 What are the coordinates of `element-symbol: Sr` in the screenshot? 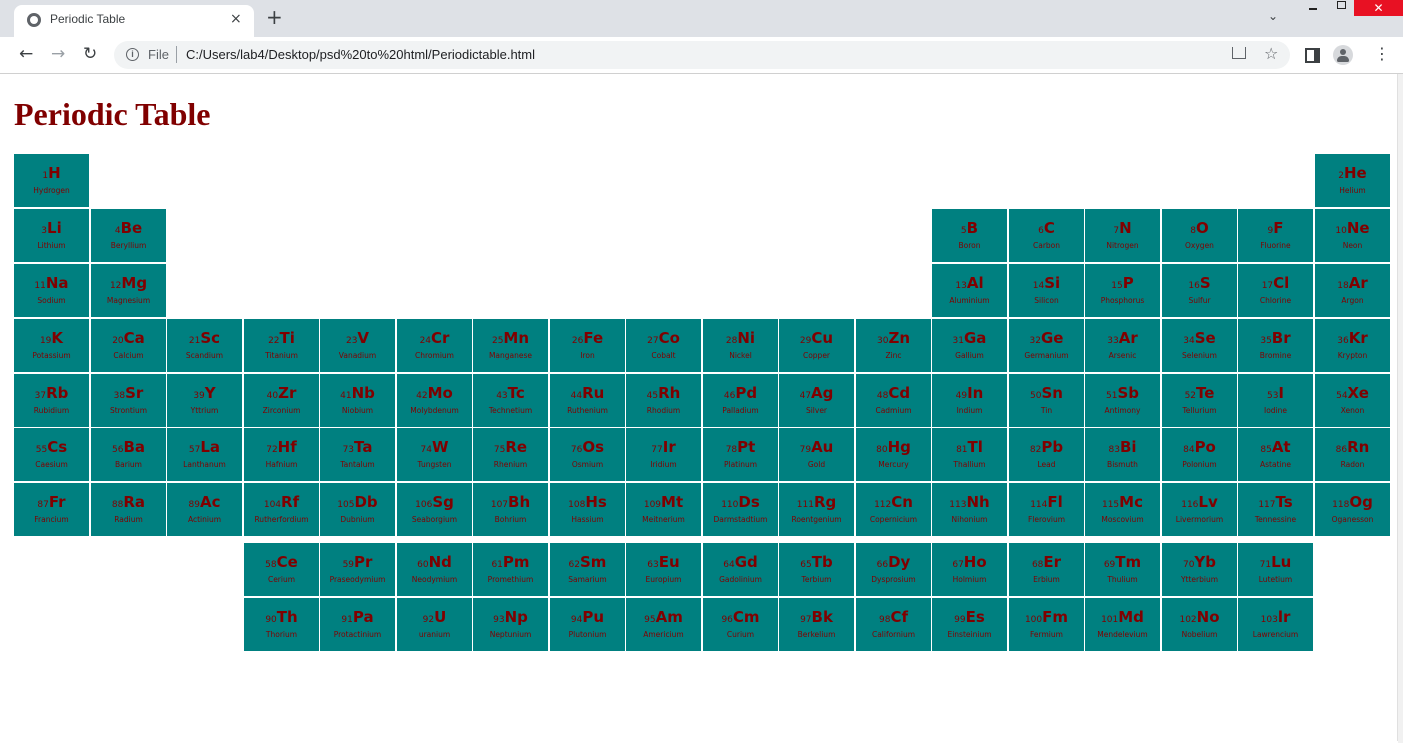 It's located at (134, 393).